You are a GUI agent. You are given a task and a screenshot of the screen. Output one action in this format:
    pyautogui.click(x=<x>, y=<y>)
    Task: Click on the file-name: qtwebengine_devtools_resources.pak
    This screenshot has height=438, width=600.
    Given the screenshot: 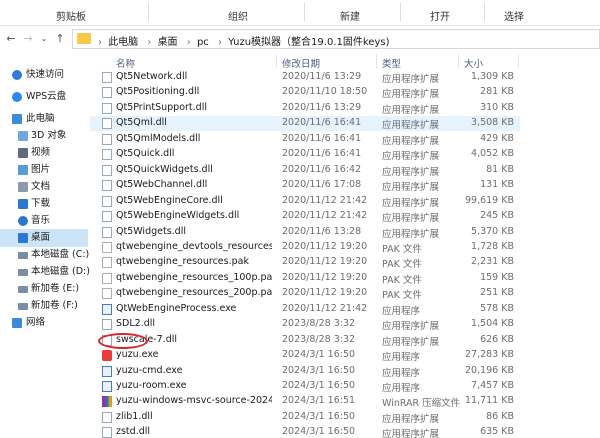 What is the action you would take?
    pyautogui.click(x=194, y=246)
    